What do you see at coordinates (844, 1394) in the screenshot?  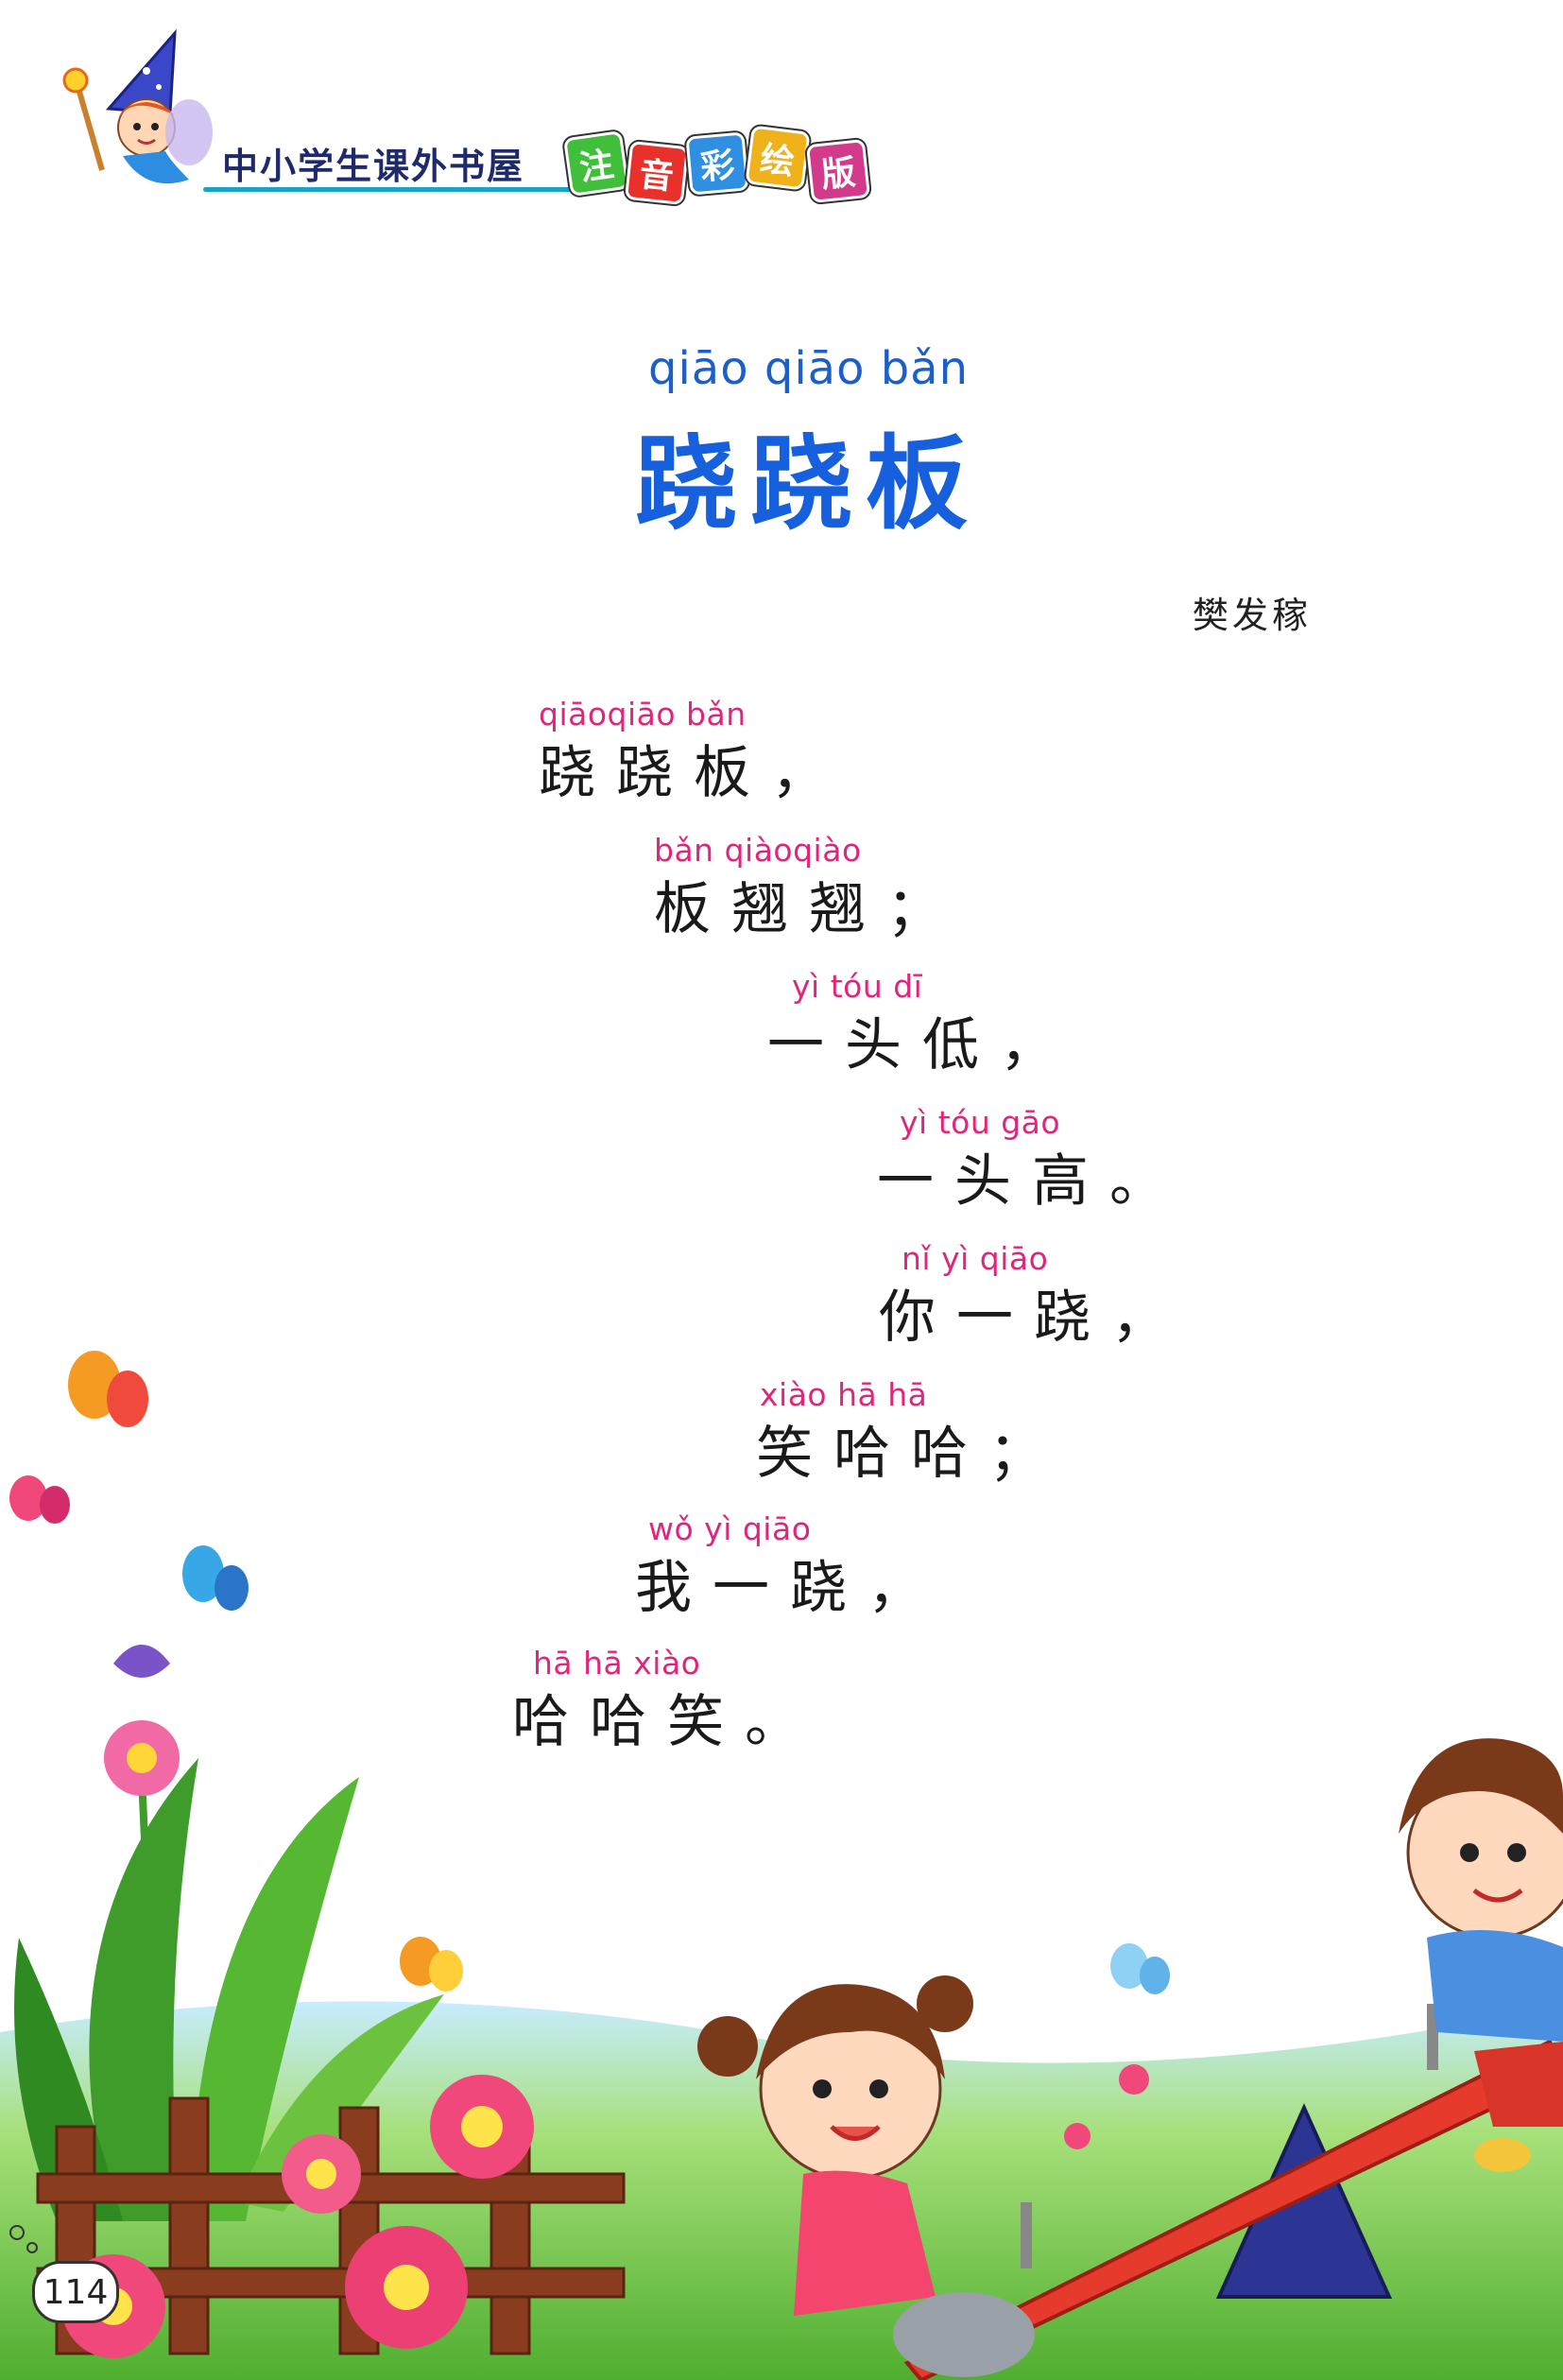 I see `poem-pinyin: xiào hā hā` at bounding box center [844, 1394].